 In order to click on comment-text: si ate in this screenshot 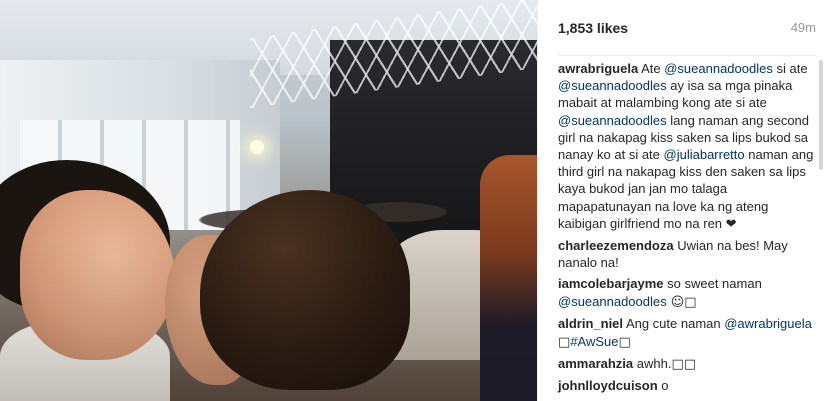, I will do `click(790, 68)`.